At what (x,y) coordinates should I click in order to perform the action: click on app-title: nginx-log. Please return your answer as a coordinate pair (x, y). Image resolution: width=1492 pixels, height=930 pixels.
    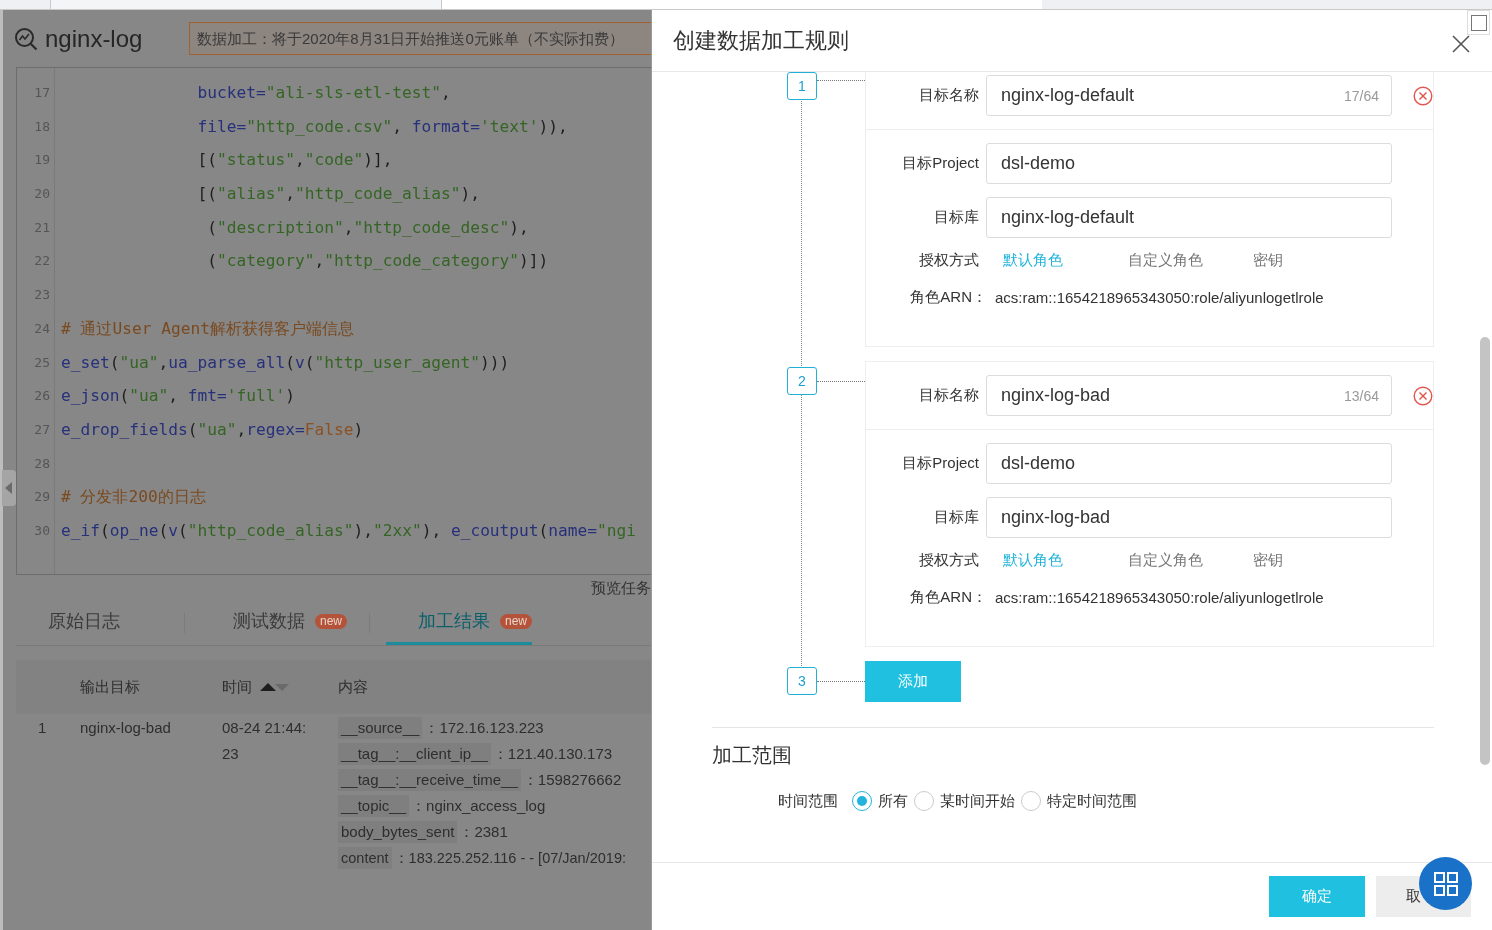
    Looking at the image, I should click on (94, 38).